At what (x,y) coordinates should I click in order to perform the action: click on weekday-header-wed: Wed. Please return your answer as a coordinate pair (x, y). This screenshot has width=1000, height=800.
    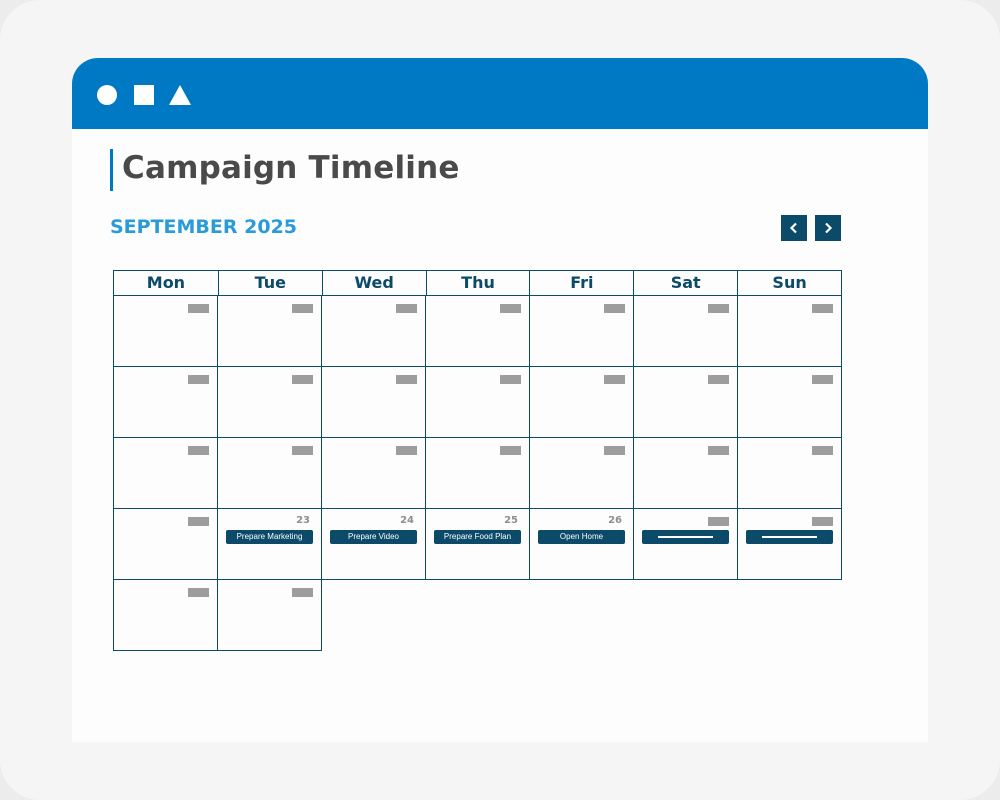
    Looking at the image, I should click on (373, 283).